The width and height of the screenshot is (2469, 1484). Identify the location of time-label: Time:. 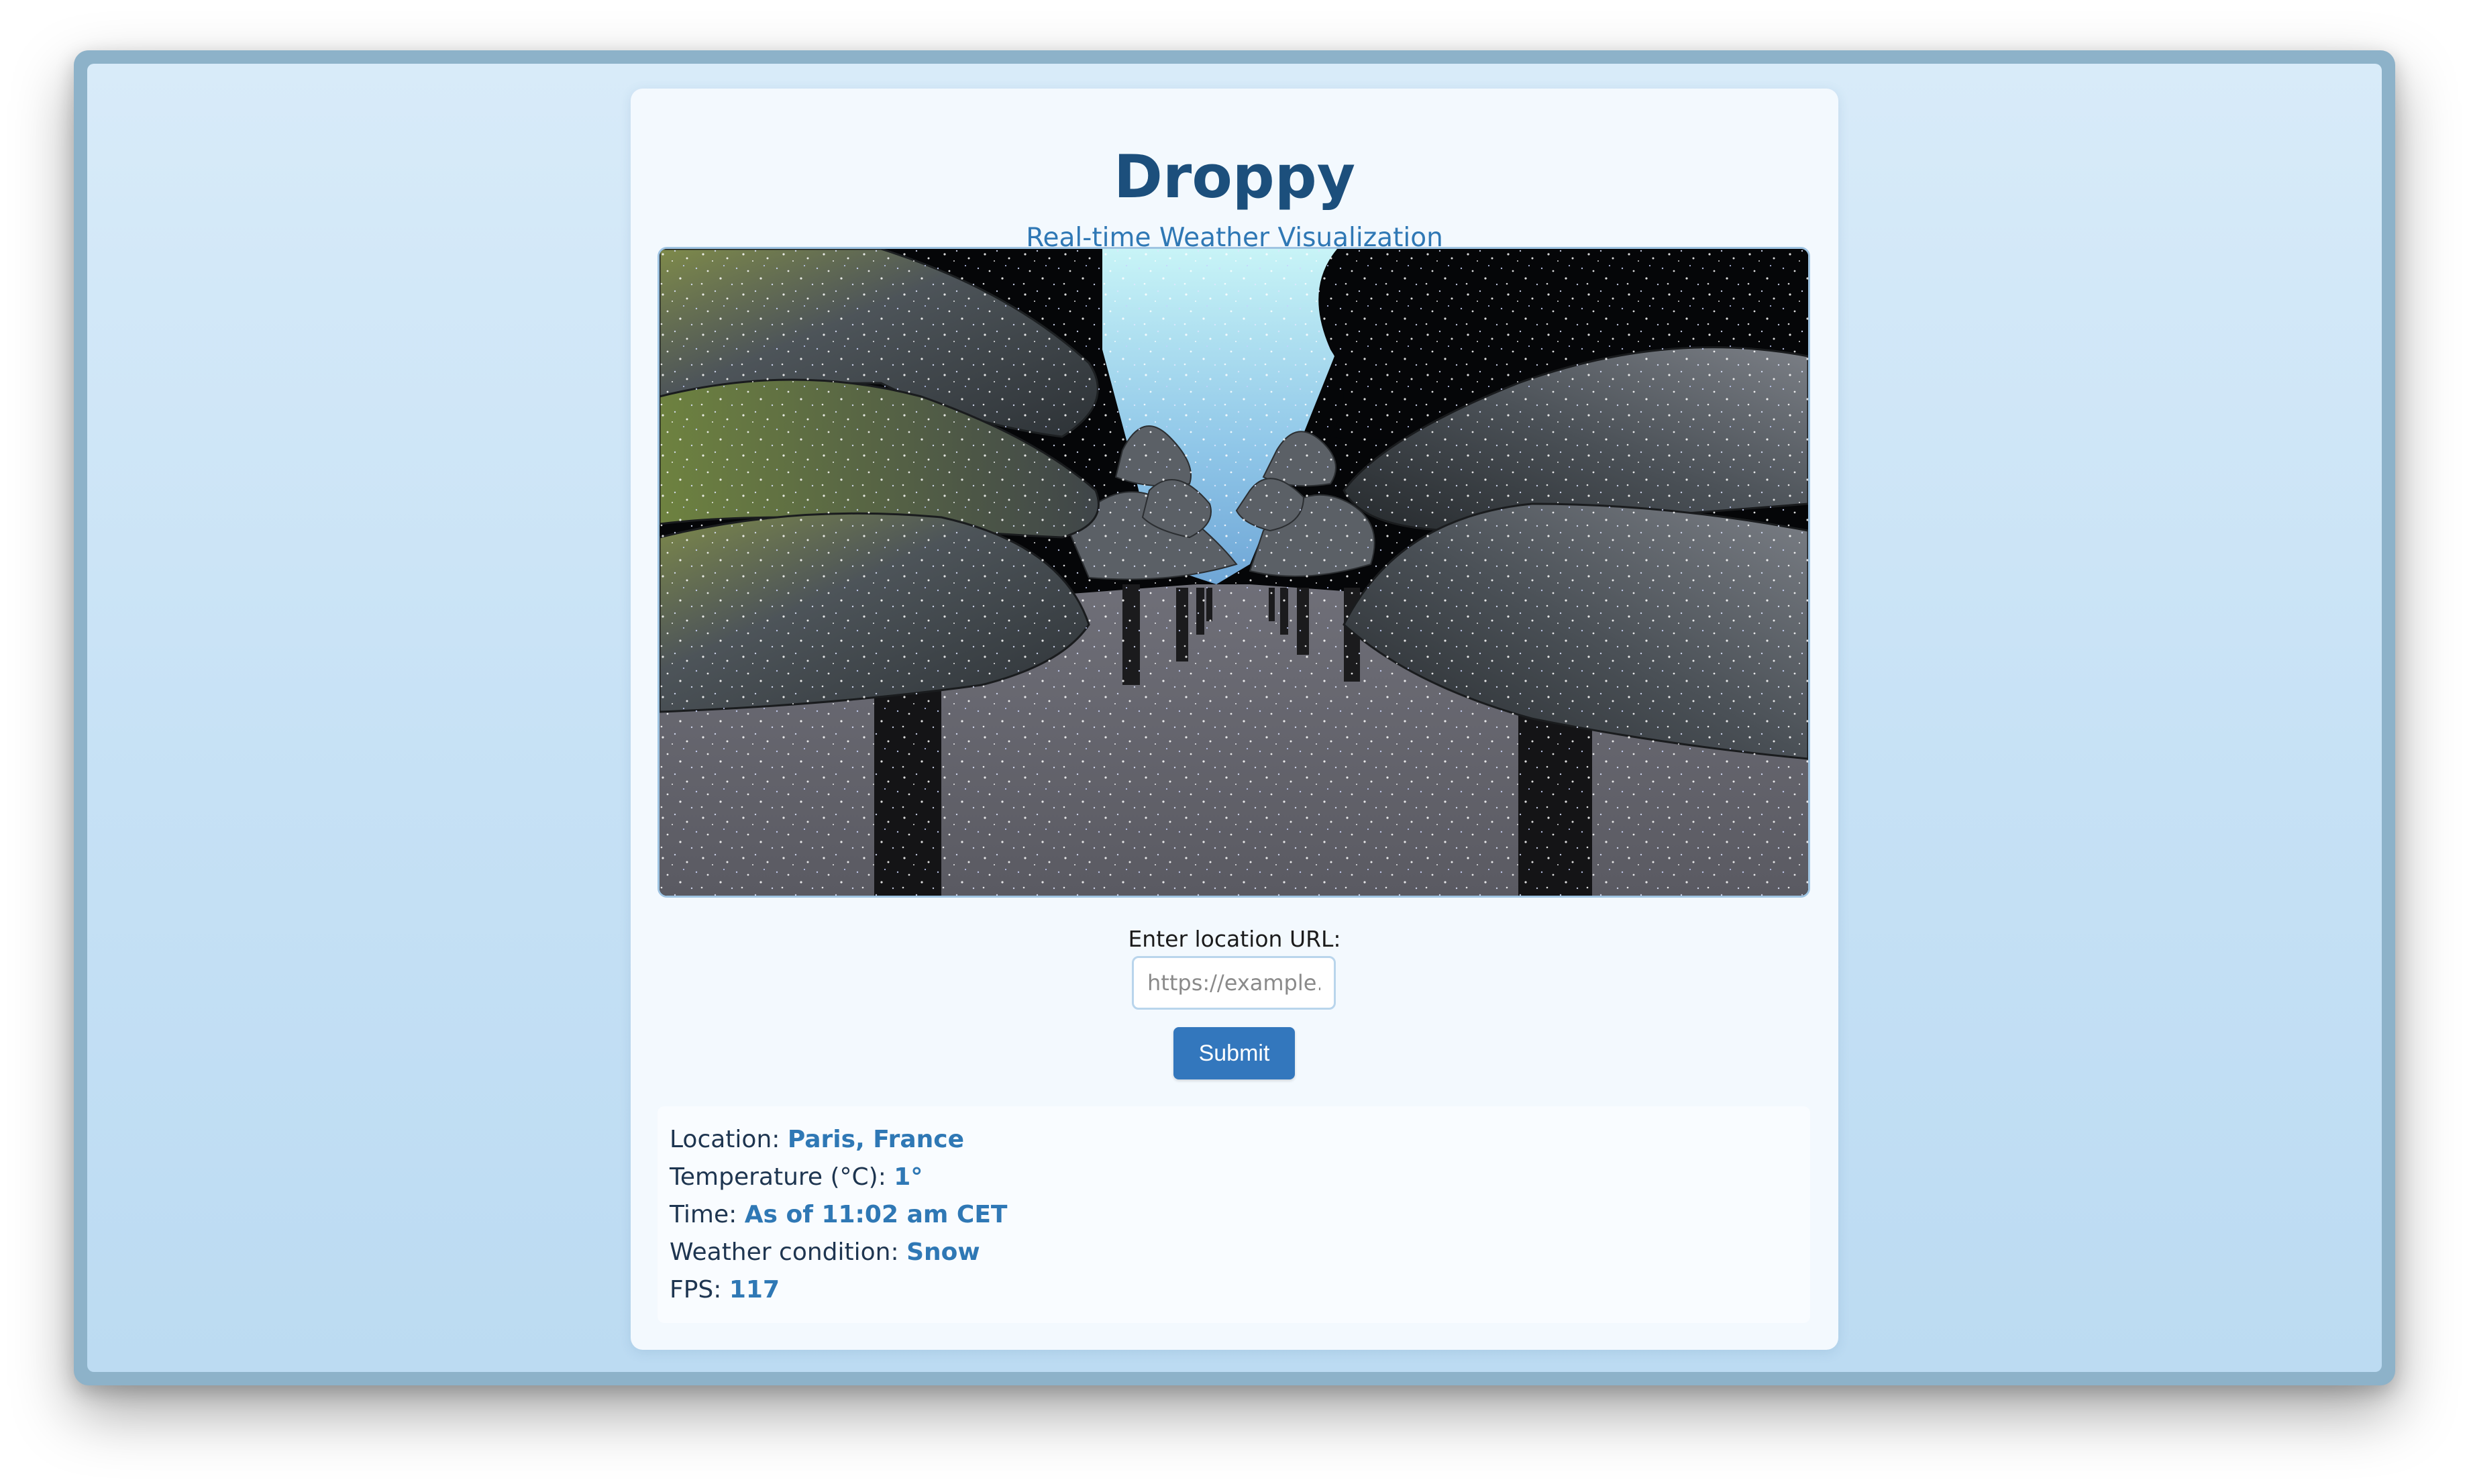
(704, 1214).